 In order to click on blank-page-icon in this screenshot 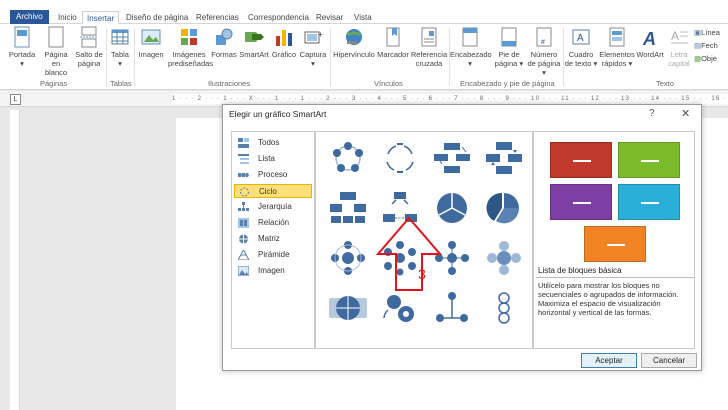, I will do `click(56, 37)`.